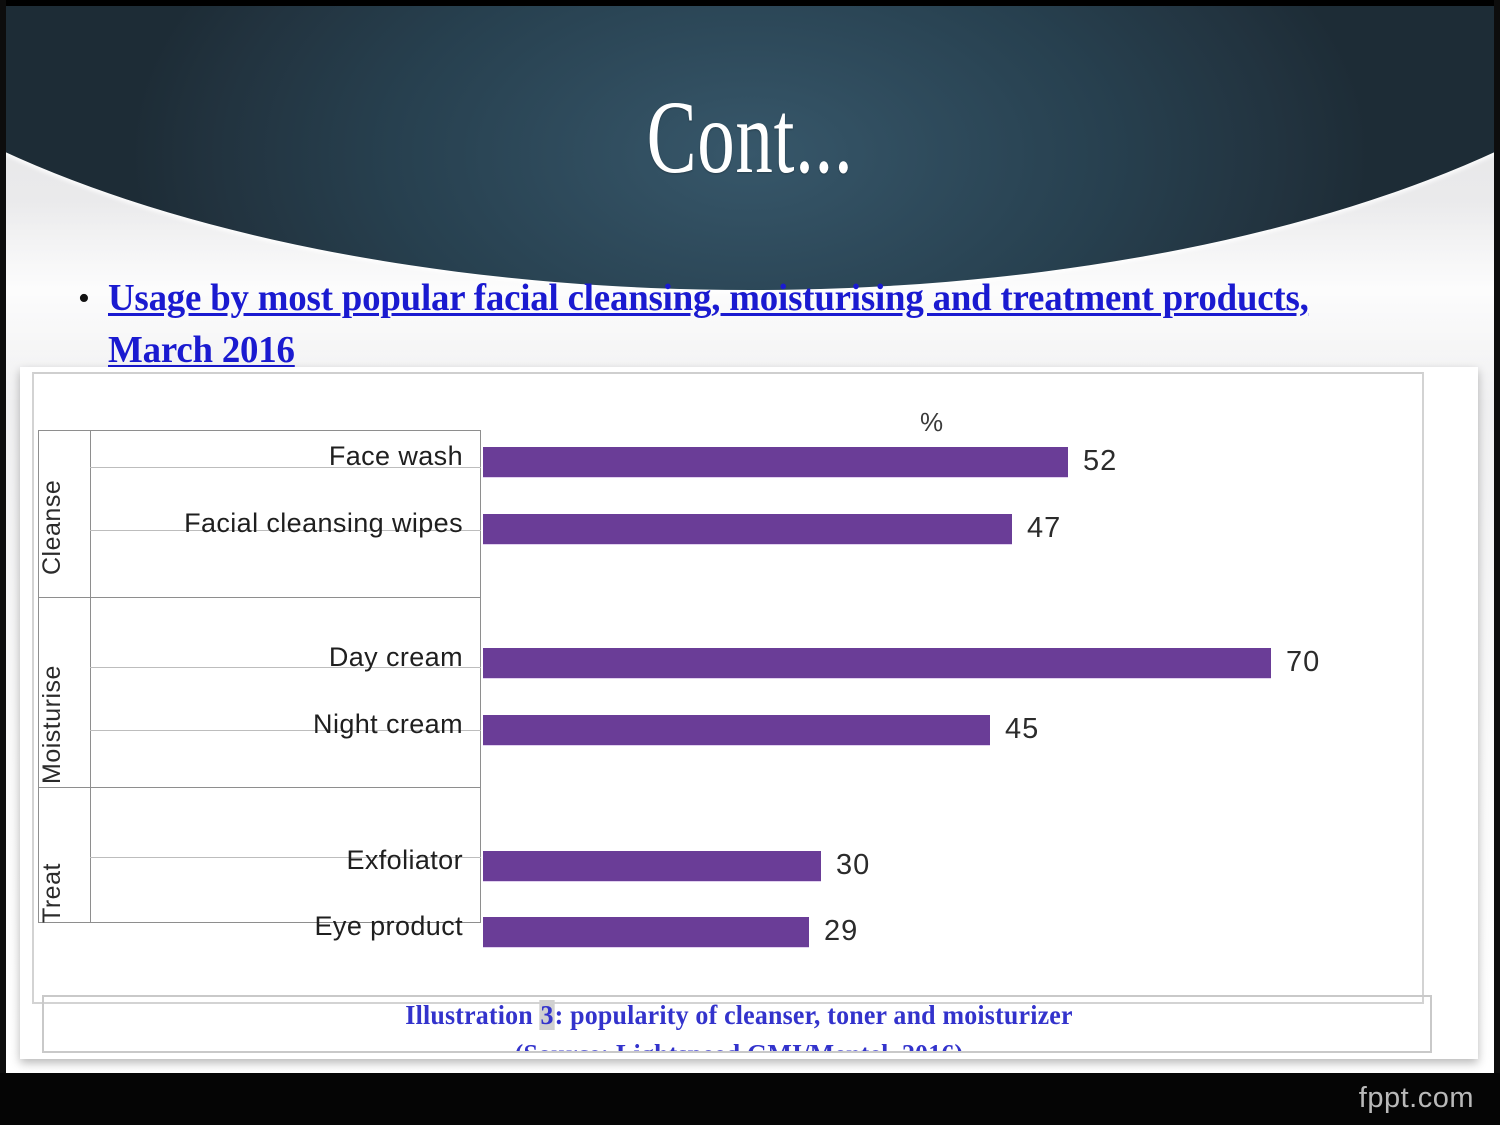  I want to click on bar-night-cream, so click(736, 730).